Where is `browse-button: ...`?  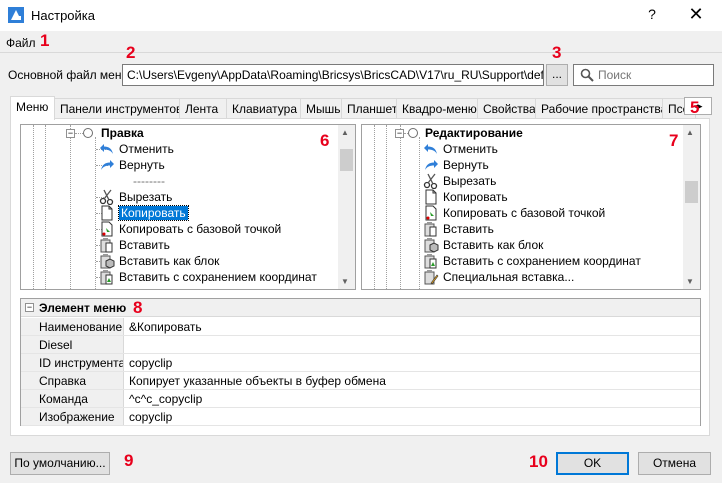 browse-button: ... is located at coordinates (557, 75).